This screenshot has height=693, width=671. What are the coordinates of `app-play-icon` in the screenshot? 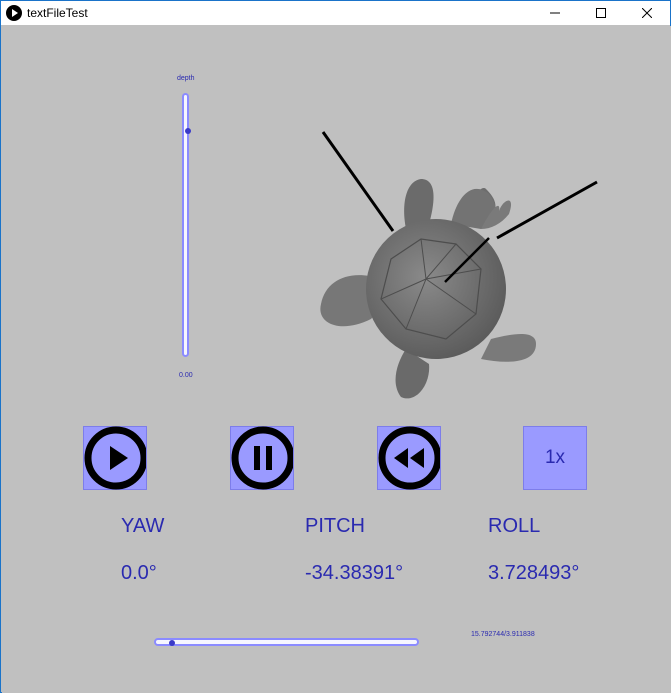 It's located at (14, 13).